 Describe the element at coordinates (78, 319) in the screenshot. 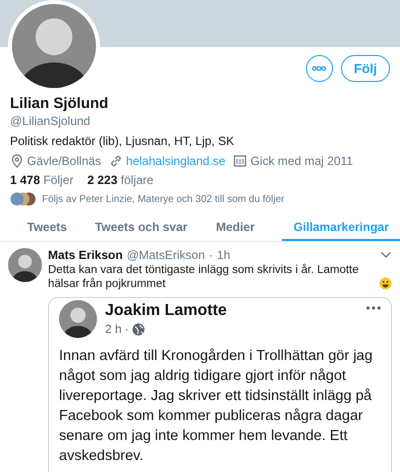

I see `post-avatar` at that location.